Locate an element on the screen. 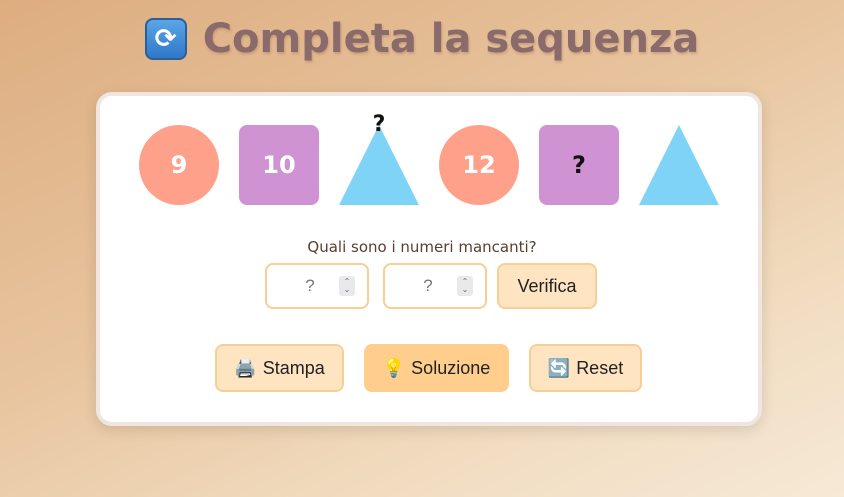 This screenshot has width=844, height=497. sequence-item-circle-2: 12 is located at coordinates (479, 165).